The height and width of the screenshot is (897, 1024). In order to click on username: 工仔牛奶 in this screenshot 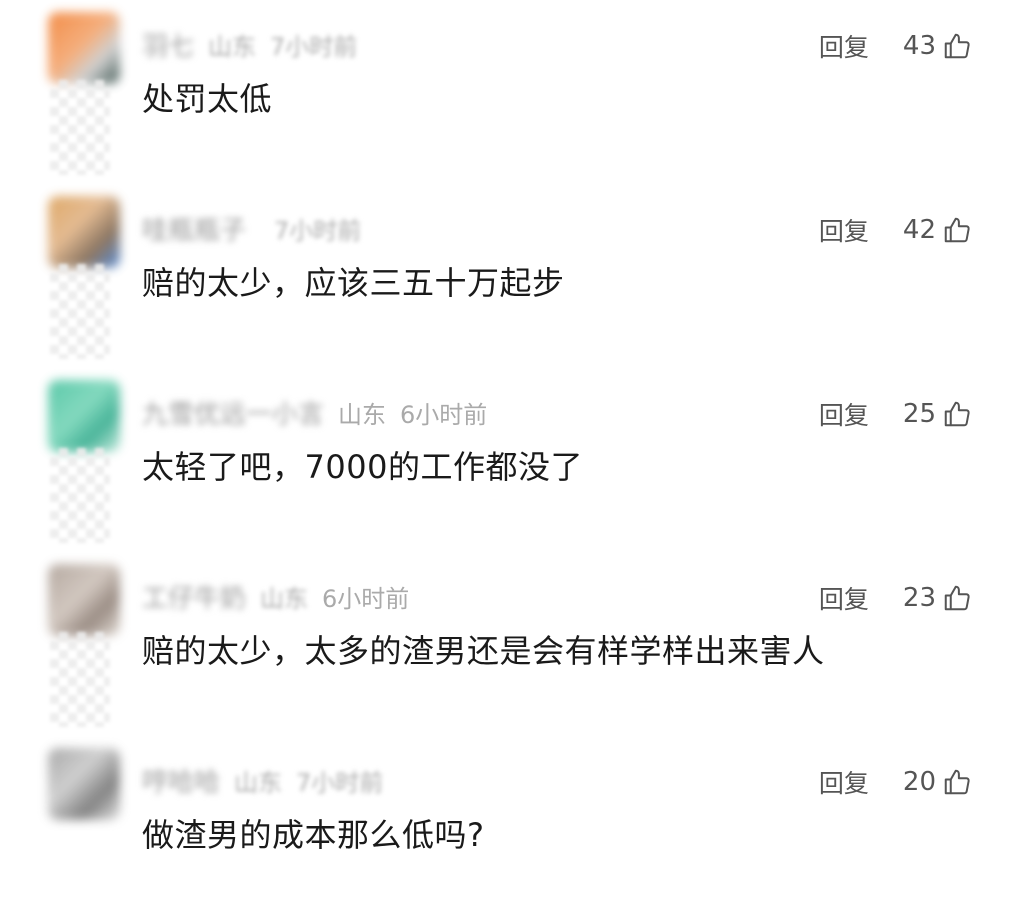, I will do `click(194, 596)`.